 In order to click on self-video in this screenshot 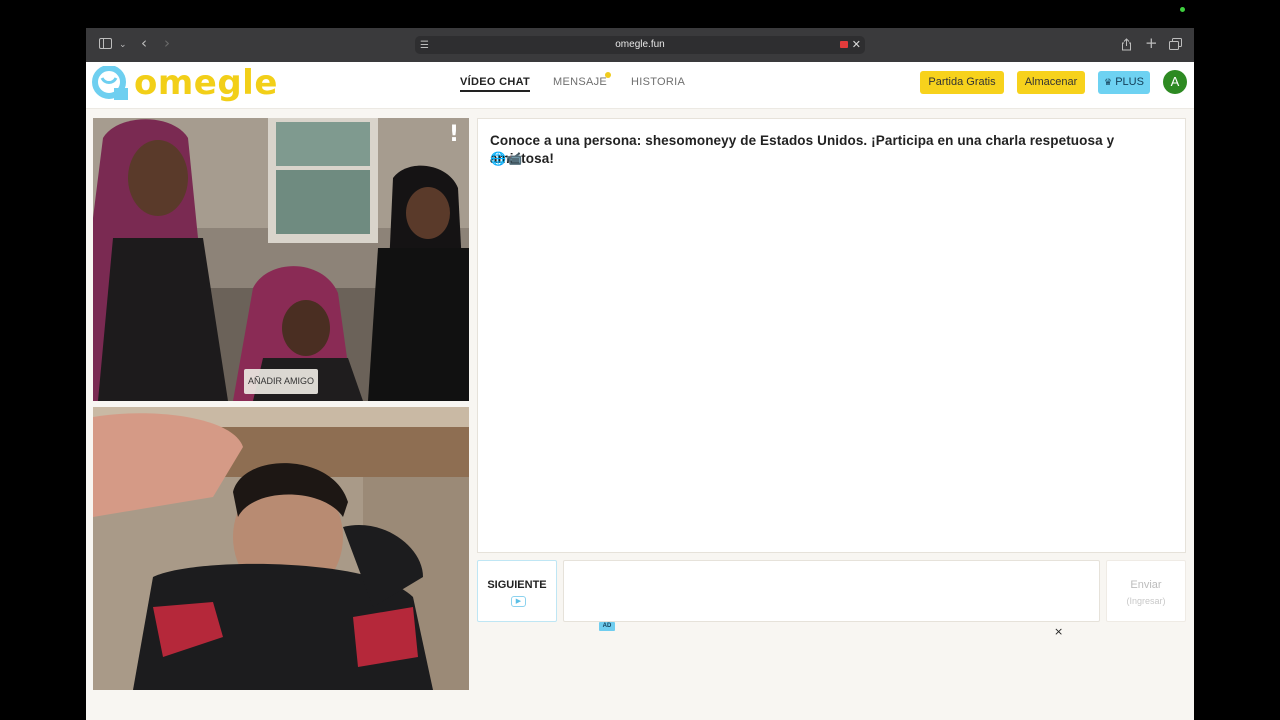, I will do `click(281, 548)`.